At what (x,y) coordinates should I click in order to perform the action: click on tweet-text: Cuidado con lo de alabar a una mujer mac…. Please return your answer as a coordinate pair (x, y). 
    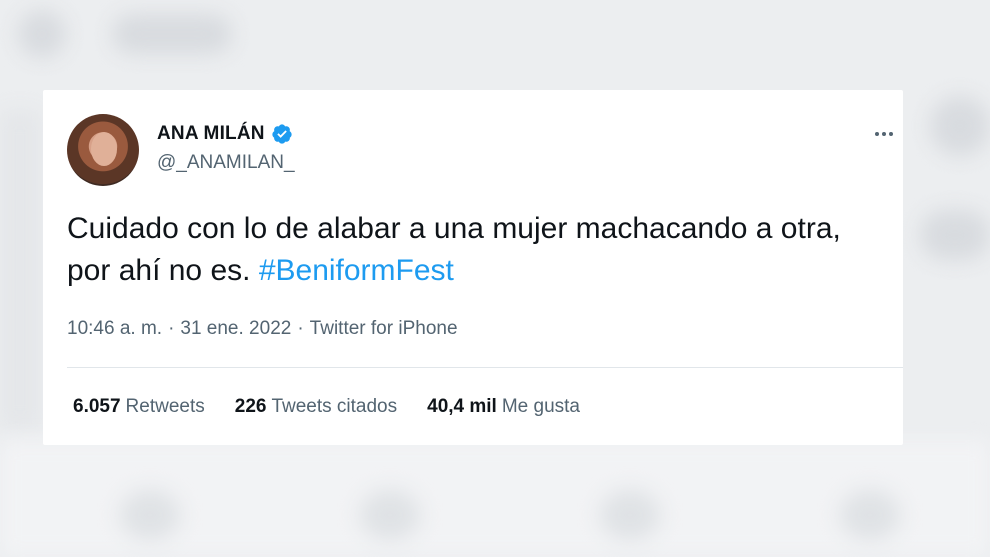
    Looking at the image, I should click on (477, 250).